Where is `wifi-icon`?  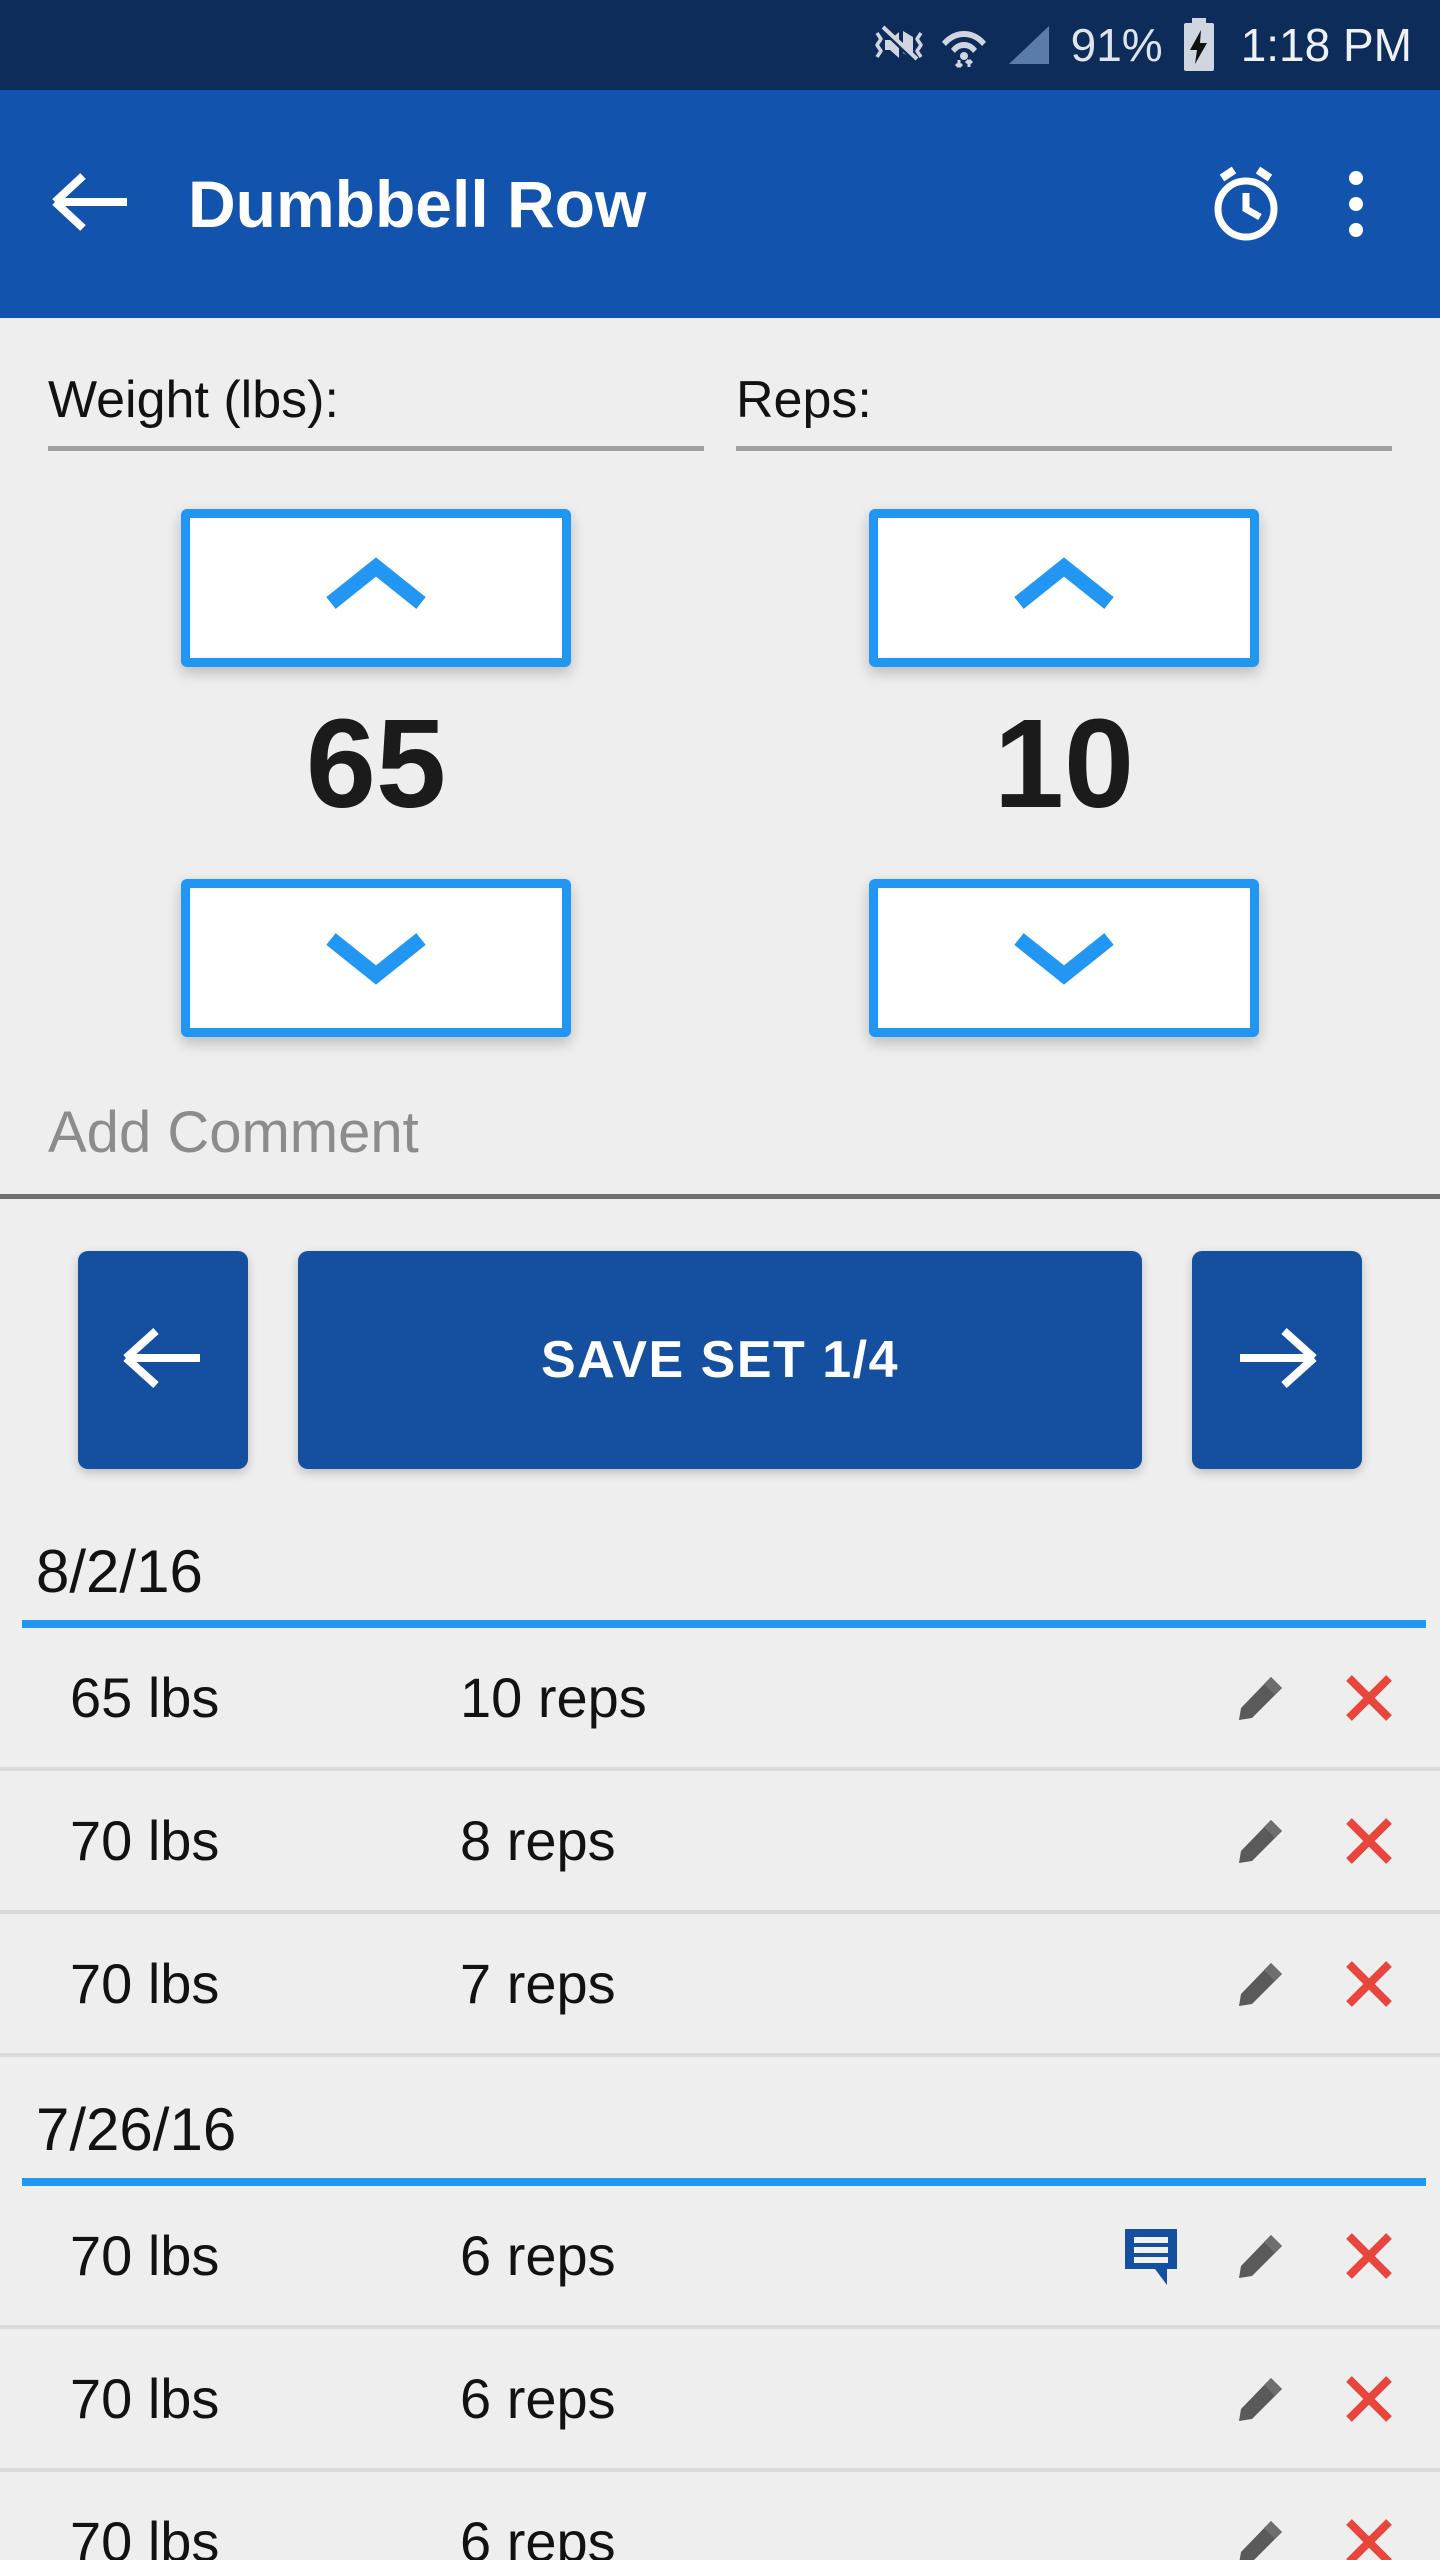 wifi-icon is located at coordinates (964, 45).